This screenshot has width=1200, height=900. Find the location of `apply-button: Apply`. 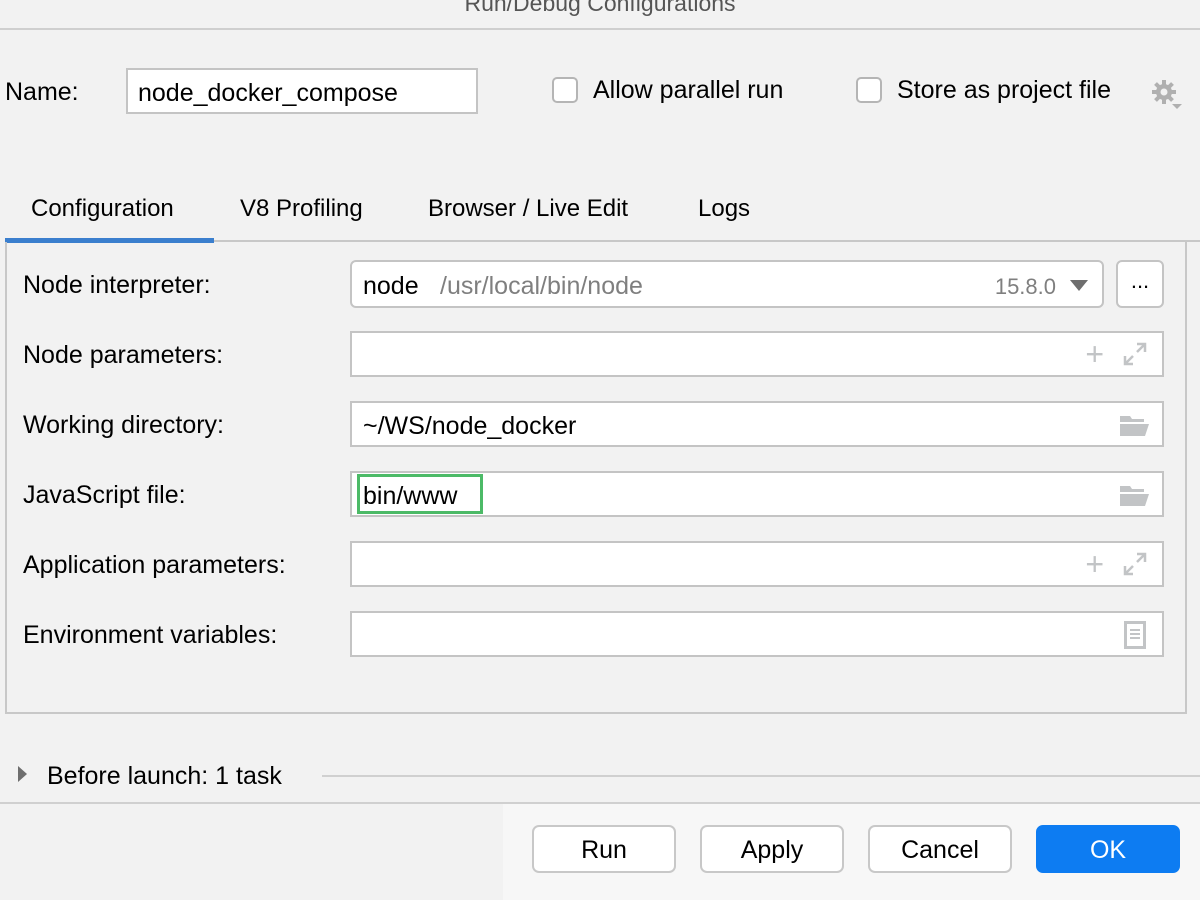

apply-button: Apply is located at coordinates (772, 849).